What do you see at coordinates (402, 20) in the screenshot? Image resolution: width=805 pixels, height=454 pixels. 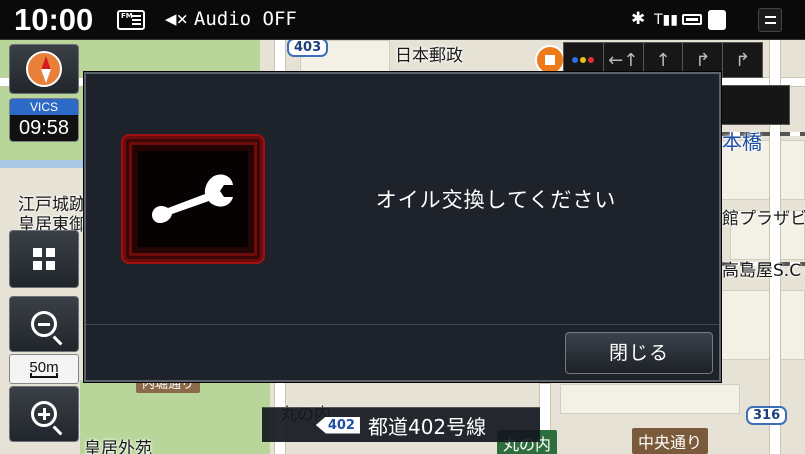 I see `status-bar: 10:00 FM ◀× Audio OFF ✱ T▮▮` at bounding box center [402, 20].